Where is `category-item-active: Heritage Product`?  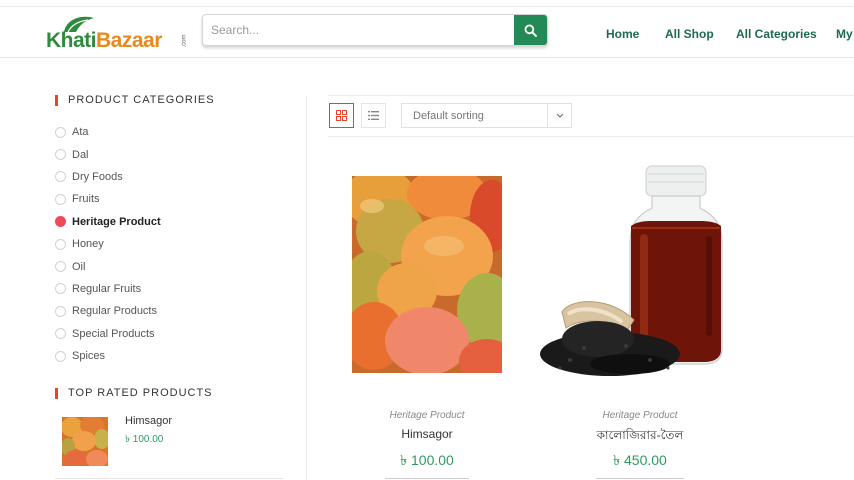 category-item-active: Heritage Product is located at coordinates (108, 222).